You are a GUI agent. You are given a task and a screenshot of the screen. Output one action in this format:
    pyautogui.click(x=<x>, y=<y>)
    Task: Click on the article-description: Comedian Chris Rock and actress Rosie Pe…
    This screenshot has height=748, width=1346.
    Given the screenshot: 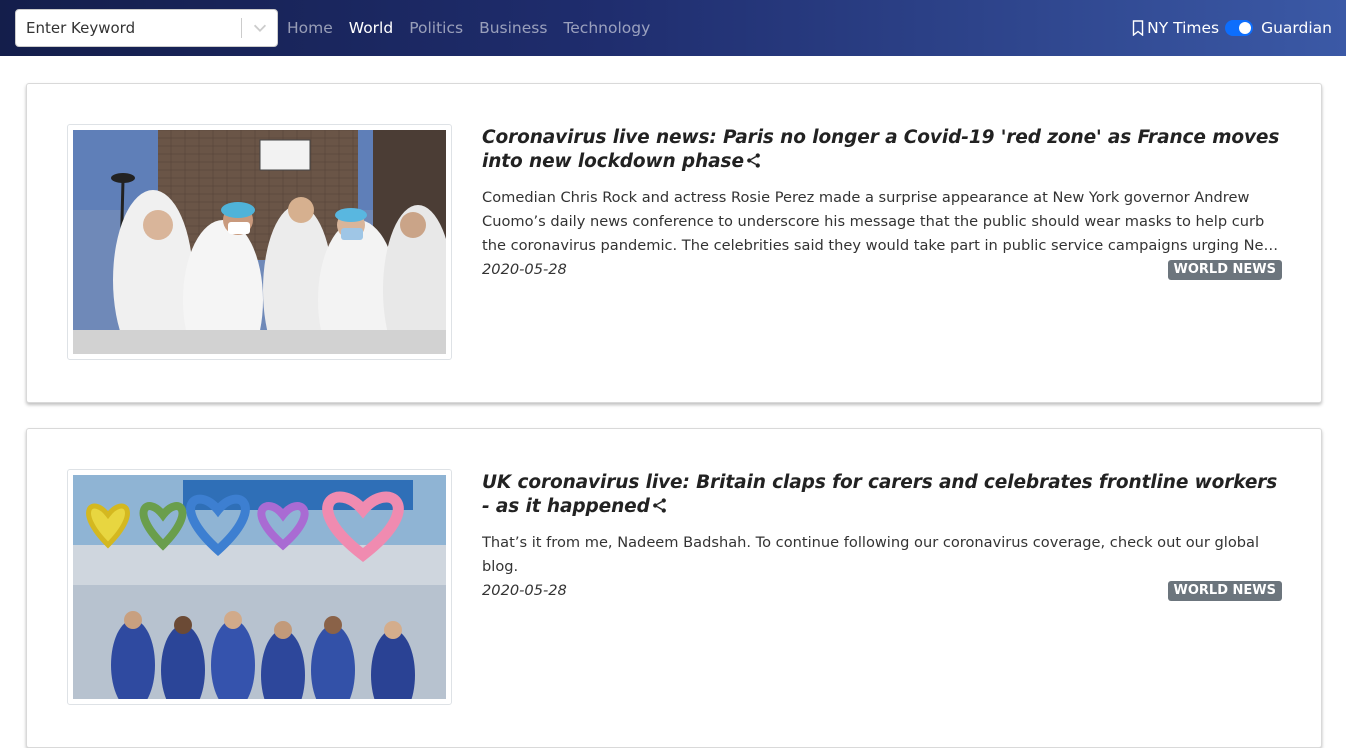 What is the action you would take?
    pyautogui.click(x=879, y=221)
    